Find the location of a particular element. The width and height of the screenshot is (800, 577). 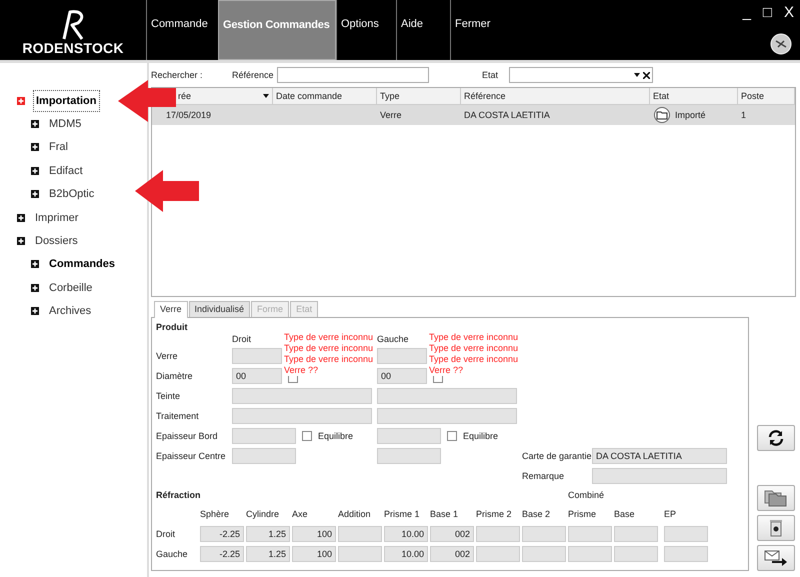

menu-item: Aide is located at coordinates (423, 30).